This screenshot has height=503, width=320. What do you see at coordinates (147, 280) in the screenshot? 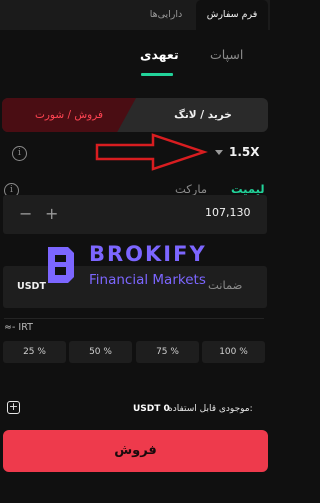
I see `watermark-subtitle: Financial Markets` at bounding box center [147, 280].